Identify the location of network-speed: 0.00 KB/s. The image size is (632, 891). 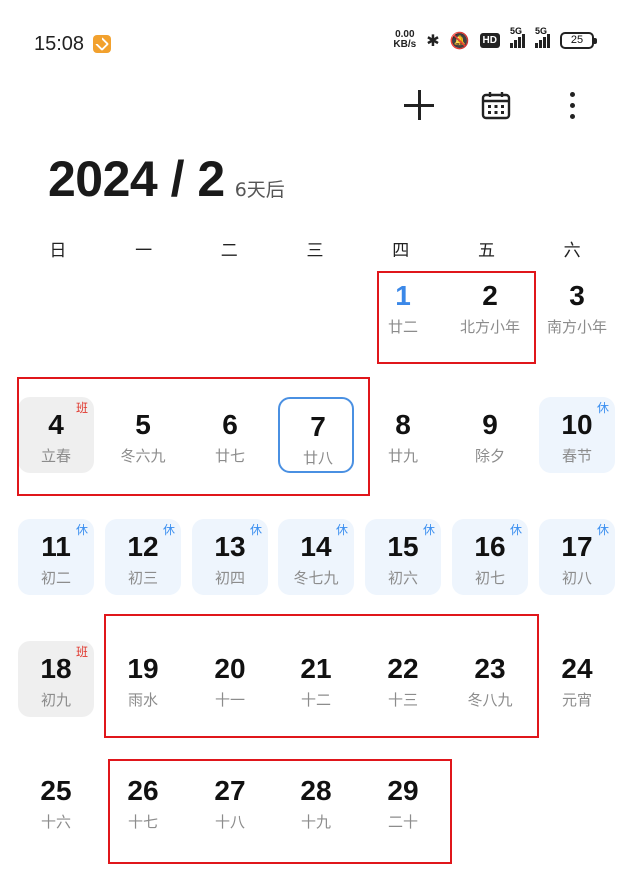
(404, 40).